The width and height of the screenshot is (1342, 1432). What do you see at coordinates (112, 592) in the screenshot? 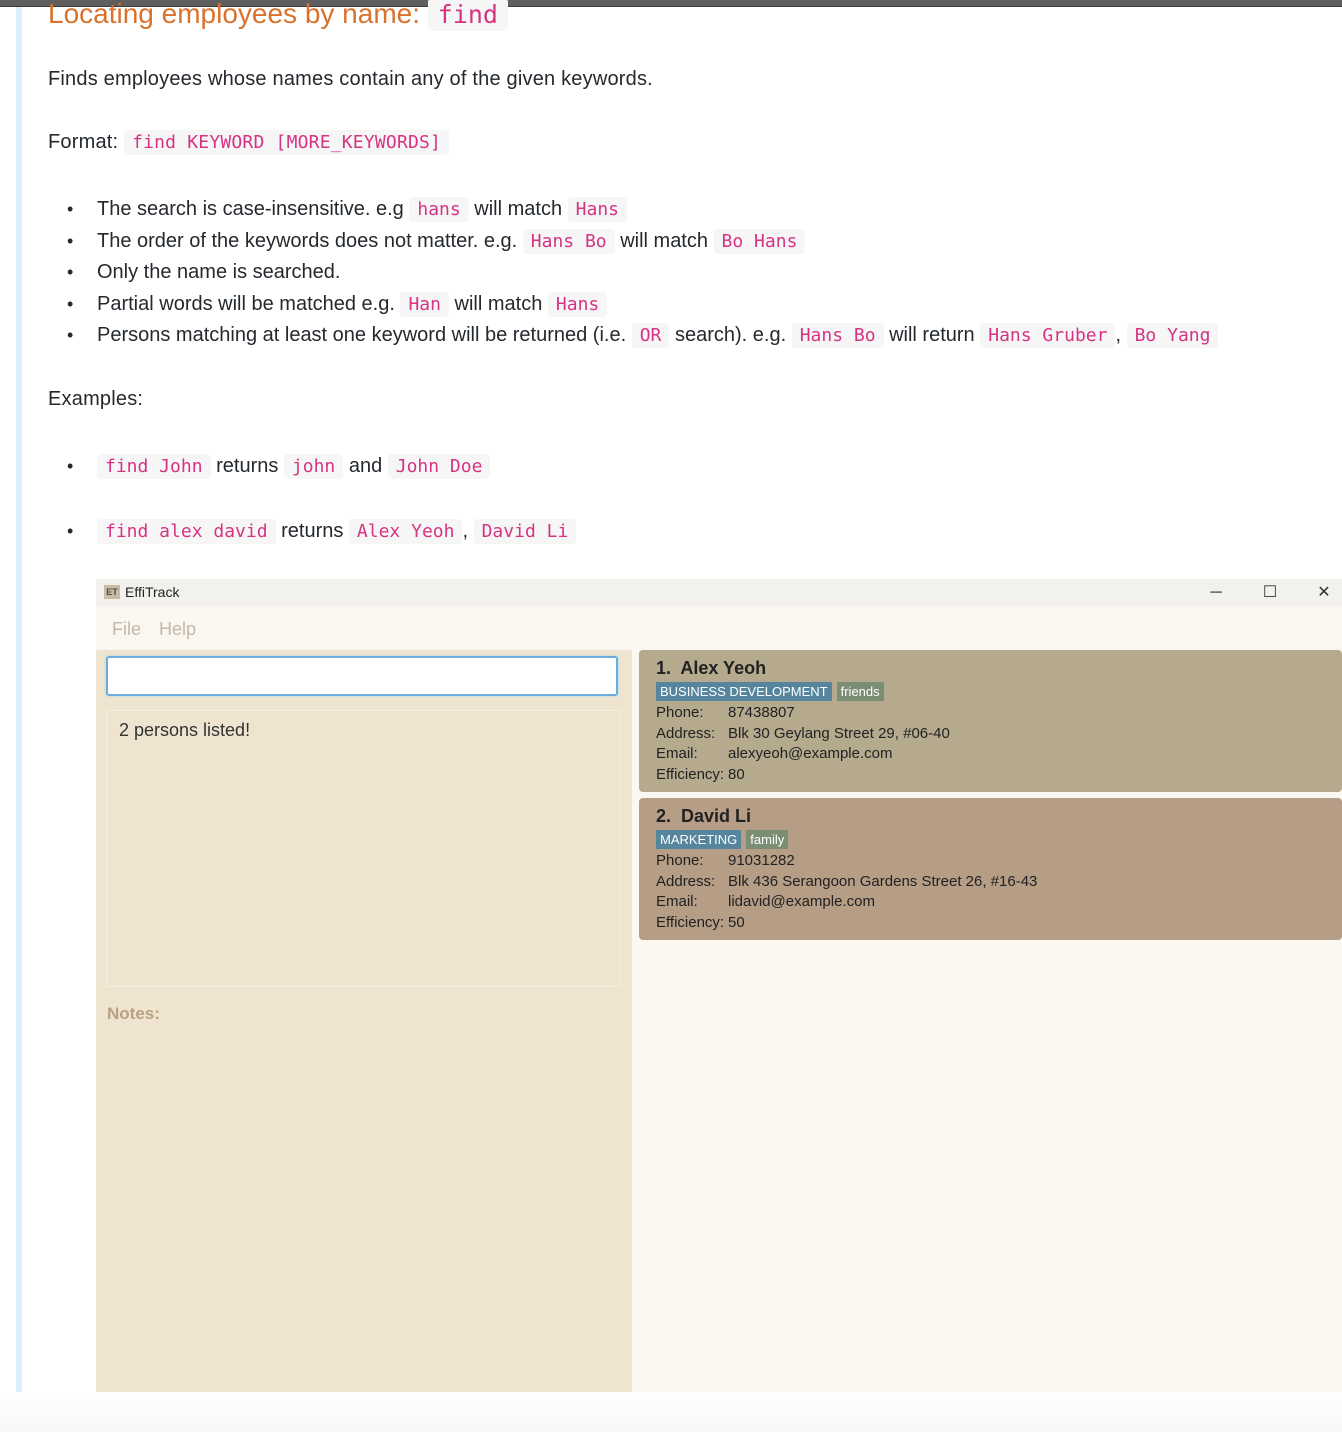
I see `app-logo-icon: ET` at bounding box center [112, 592].